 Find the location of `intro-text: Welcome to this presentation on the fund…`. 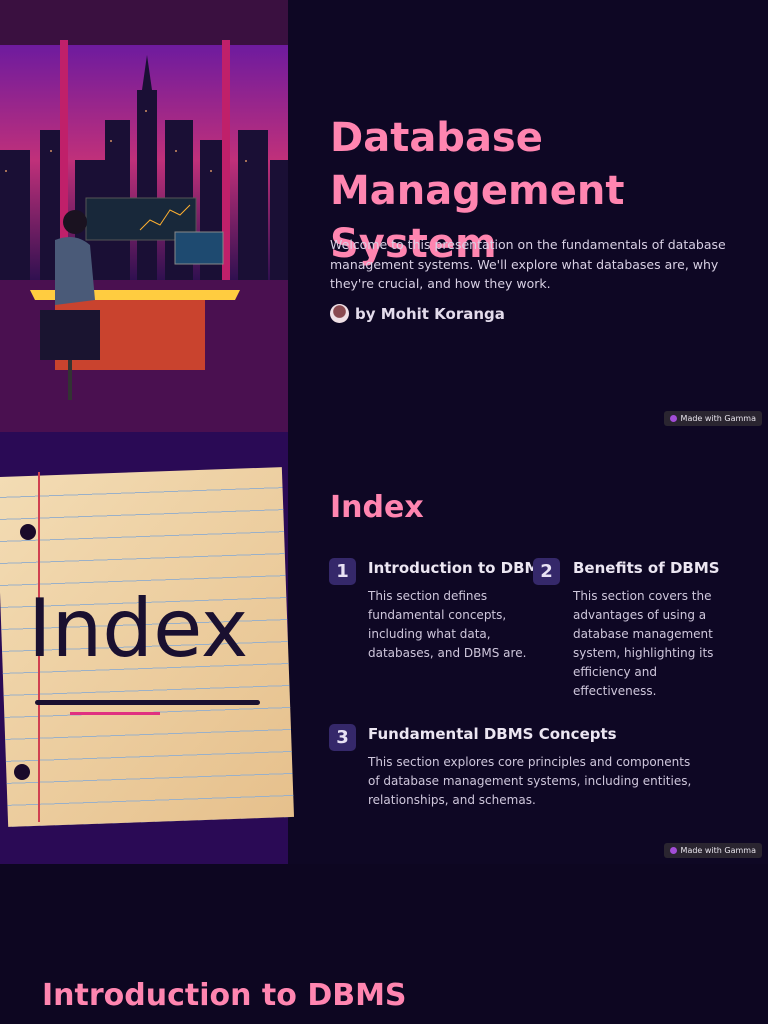

intro-text: Welcome to this presentation on the fund… is located at coordinates (528, 264).